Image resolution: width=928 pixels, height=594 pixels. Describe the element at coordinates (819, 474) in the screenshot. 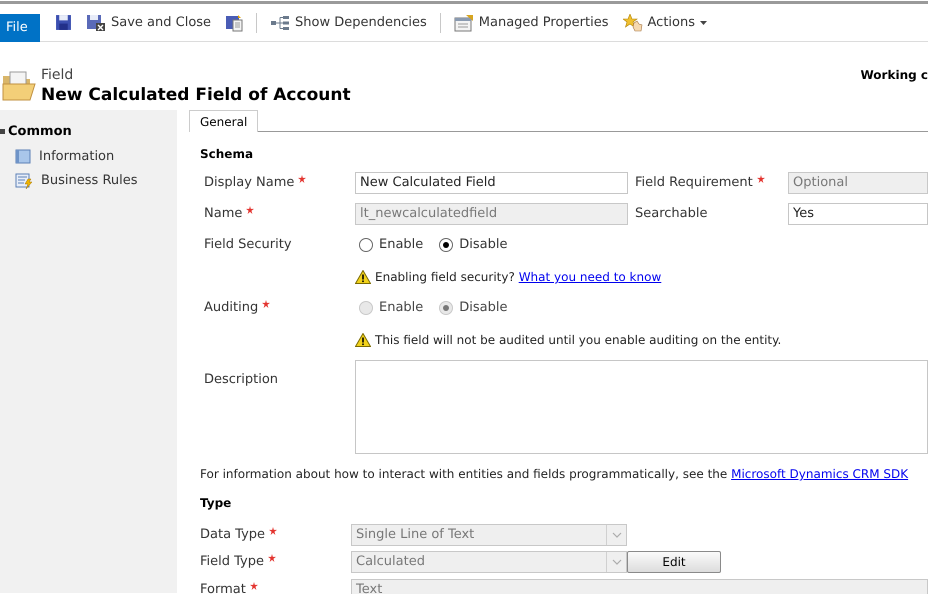

I see `sdk-link: Microsoft Dynamics CRM SDK` at that location.